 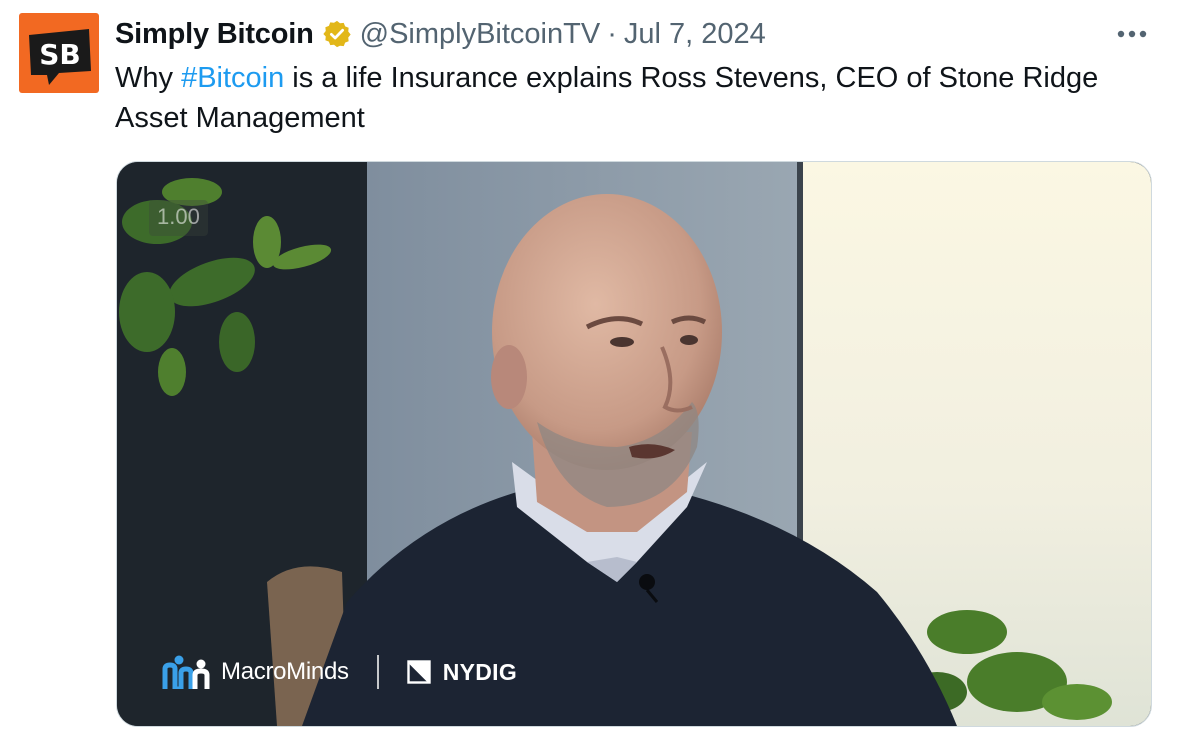 I want to click on watermark-divider, so click(x=377, y=672).